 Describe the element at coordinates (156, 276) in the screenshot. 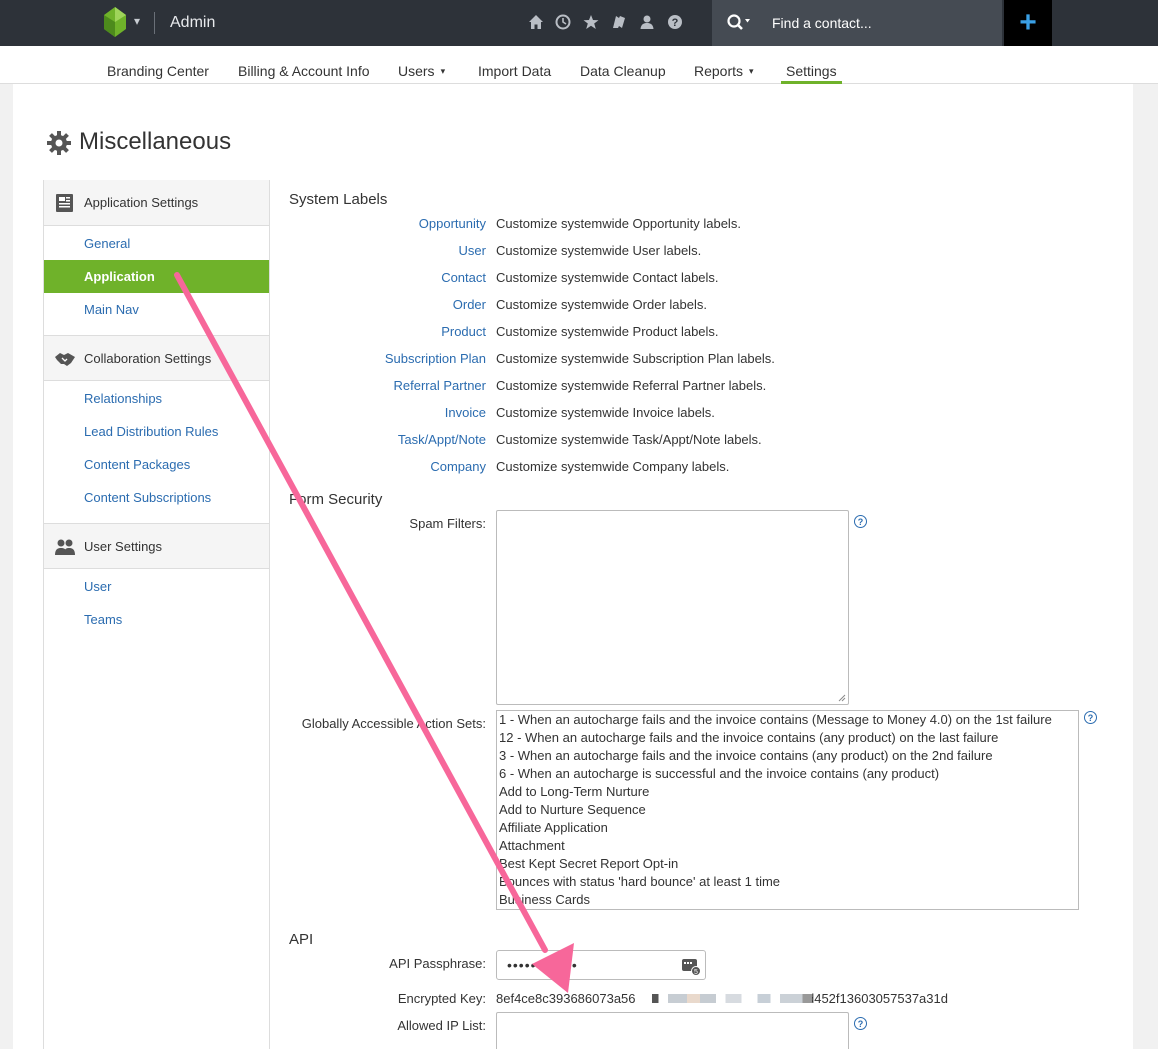

I see `sidebar-item-application: Application` at that location.